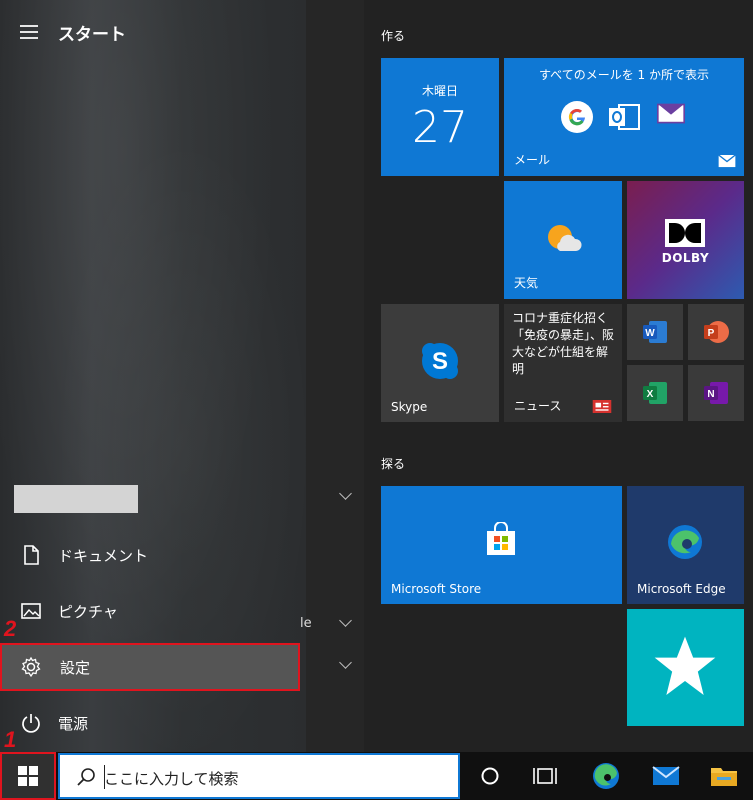 Image resolution: width=753 pixels, height=800 pixels. What do you see at coordinates (31, 611) in the screenshot?
I see `pictures-icon` at bounding box center [31, 611].